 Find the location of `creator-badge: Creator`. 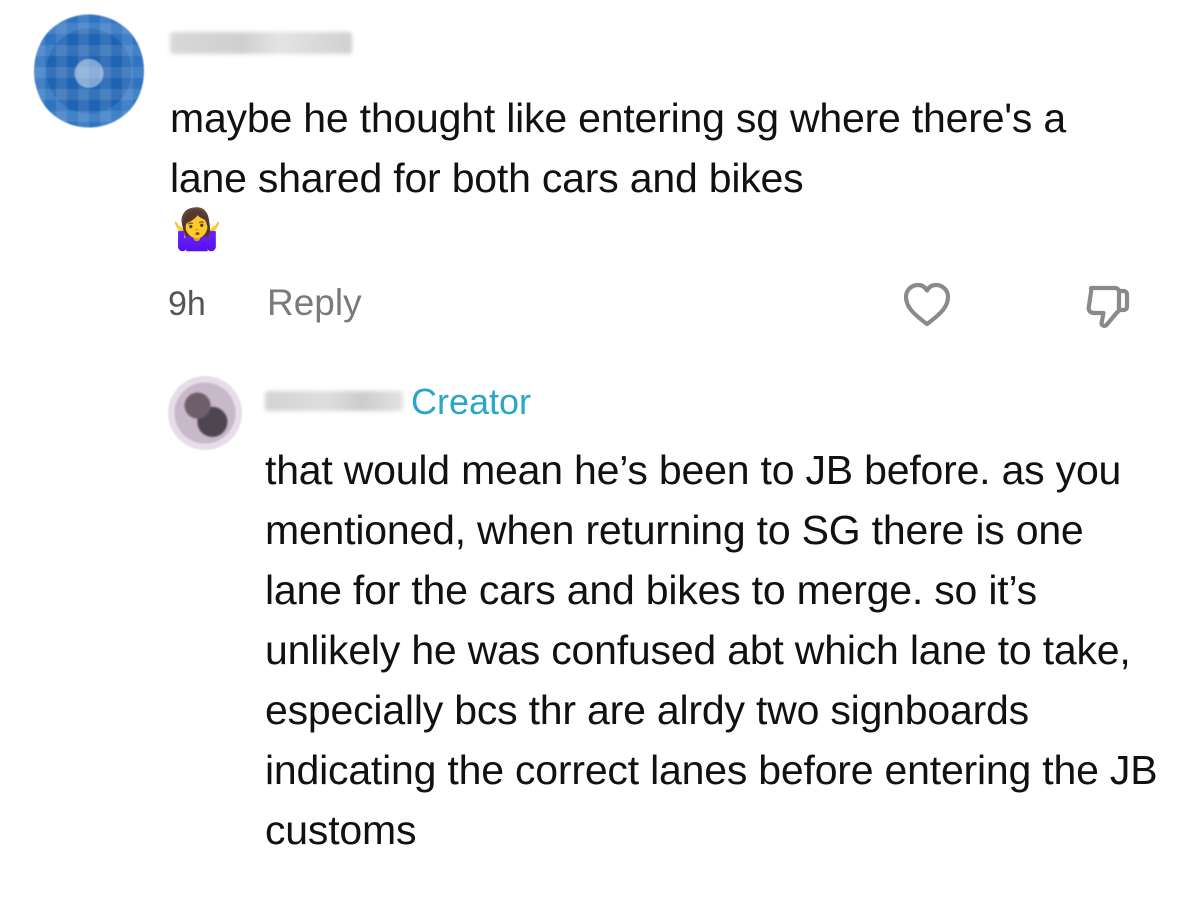

creator-badge: Creator is located at coordinates (471, 401).